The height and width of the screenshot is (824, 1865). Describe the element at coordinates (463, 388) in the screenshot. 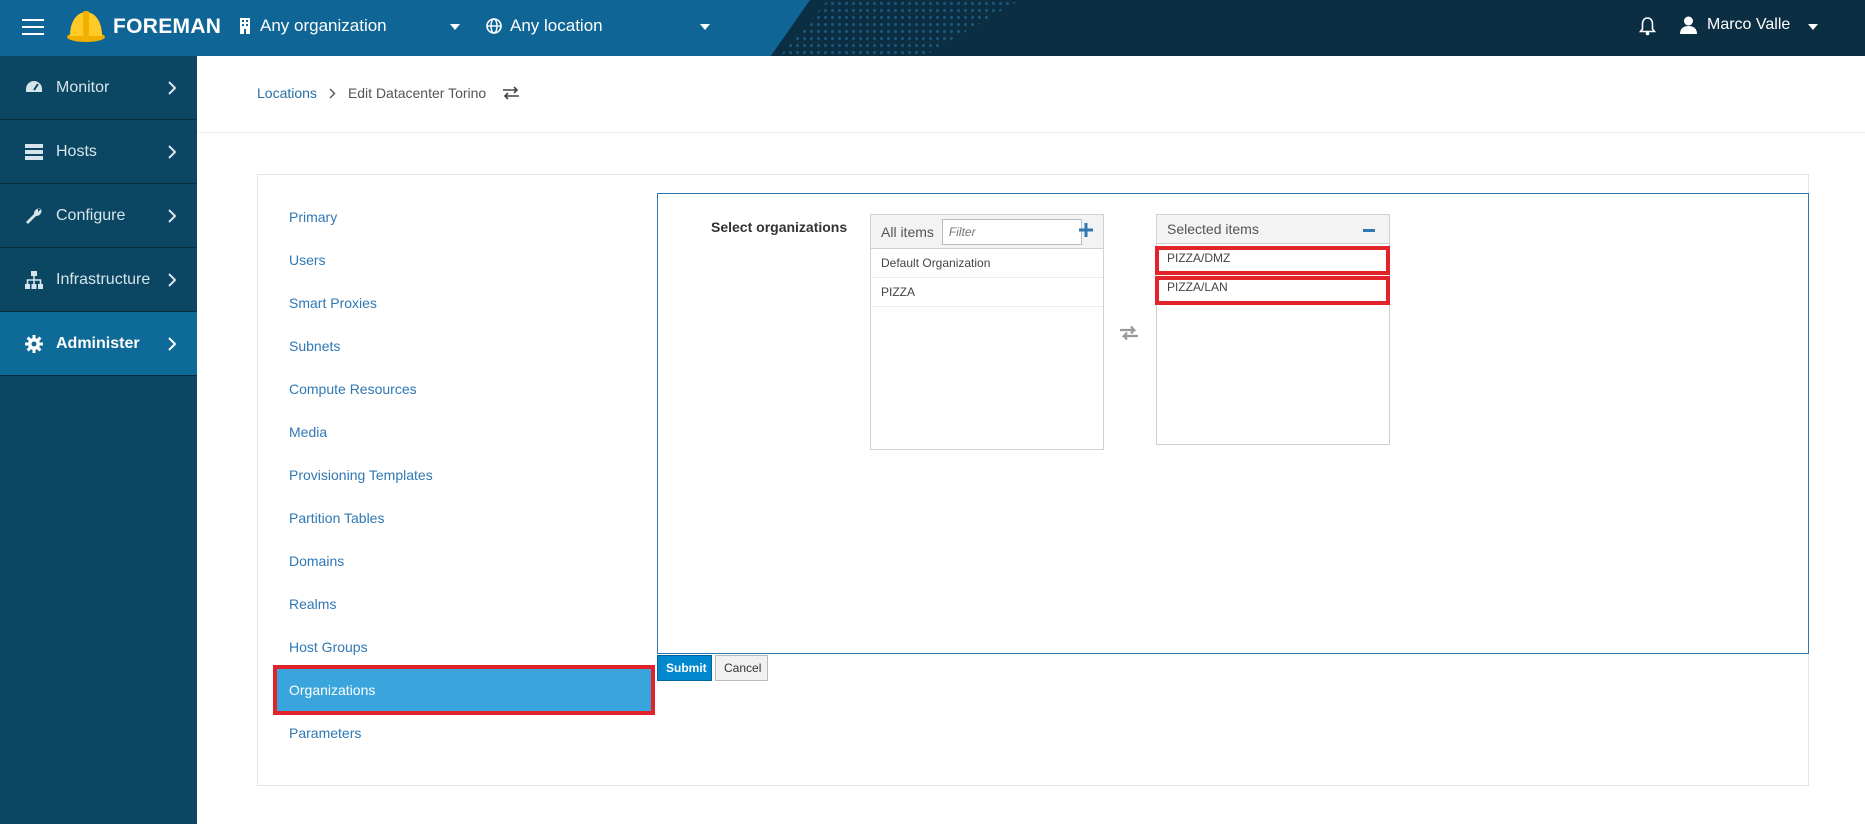

I see `tab-compute-resources: Compute Resources` at that location.